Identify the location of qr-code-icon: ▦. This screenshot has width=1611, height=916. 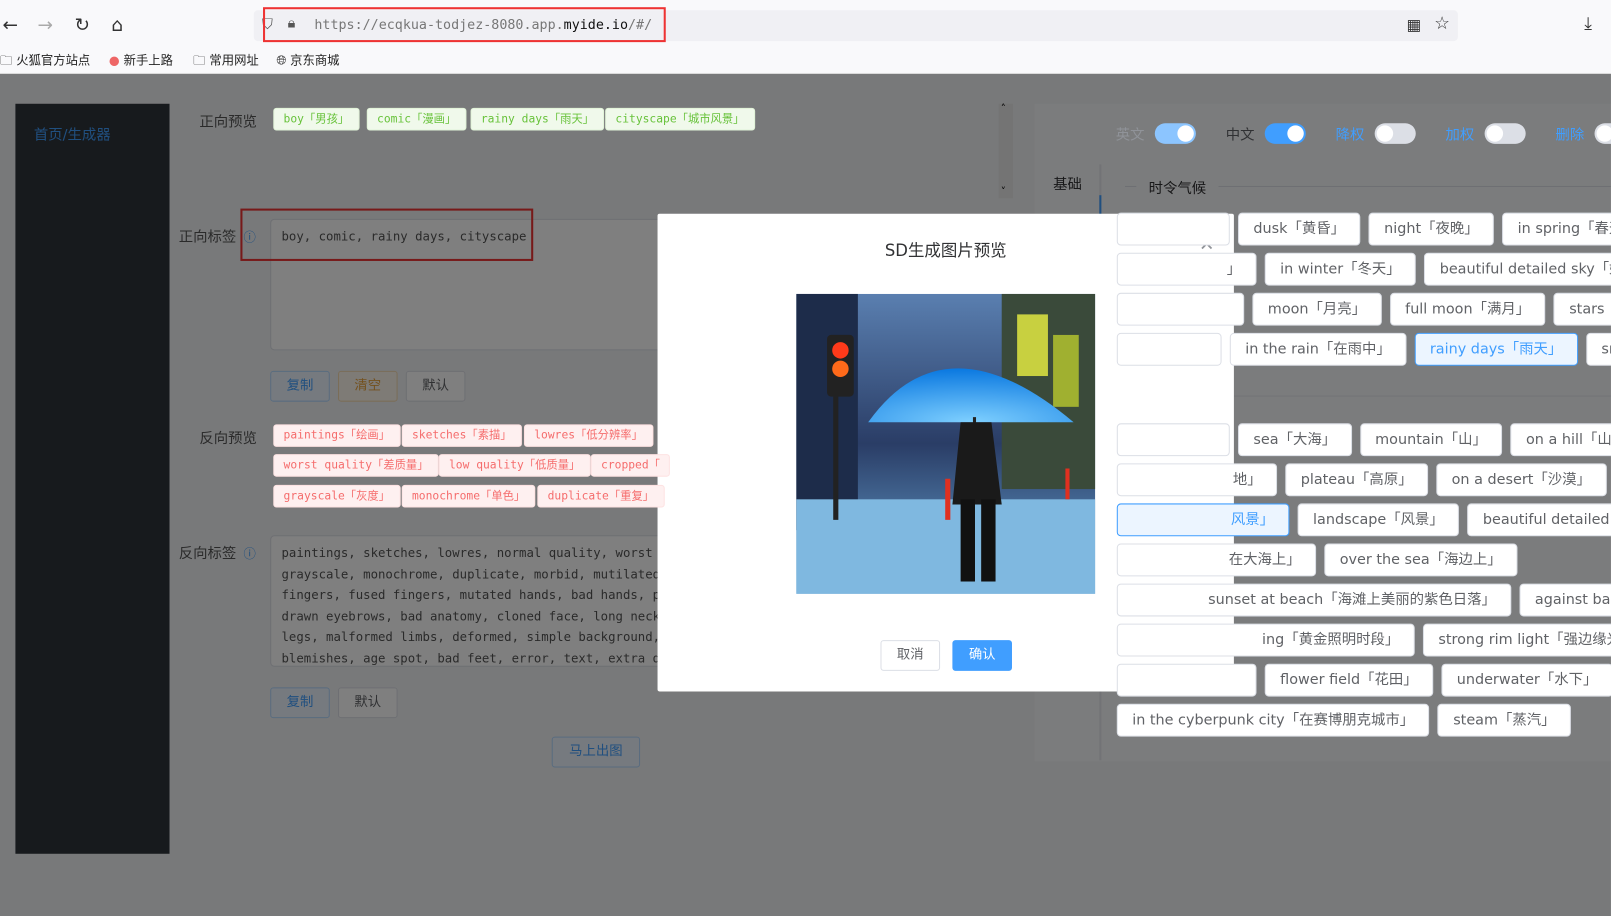
(1414, 24).